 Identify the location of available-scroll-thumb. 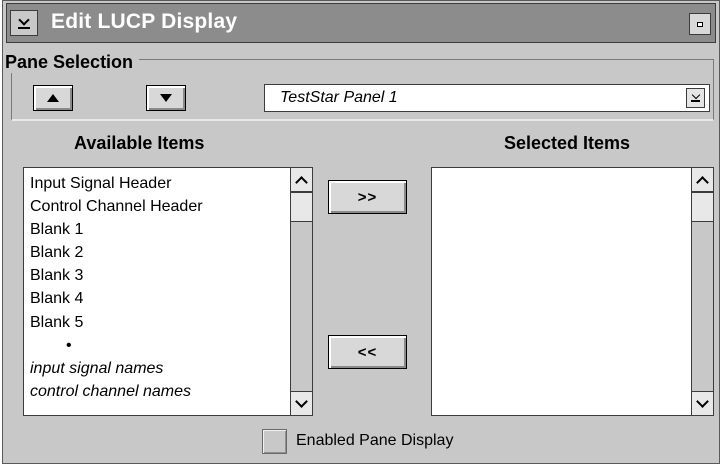
(301, 207).